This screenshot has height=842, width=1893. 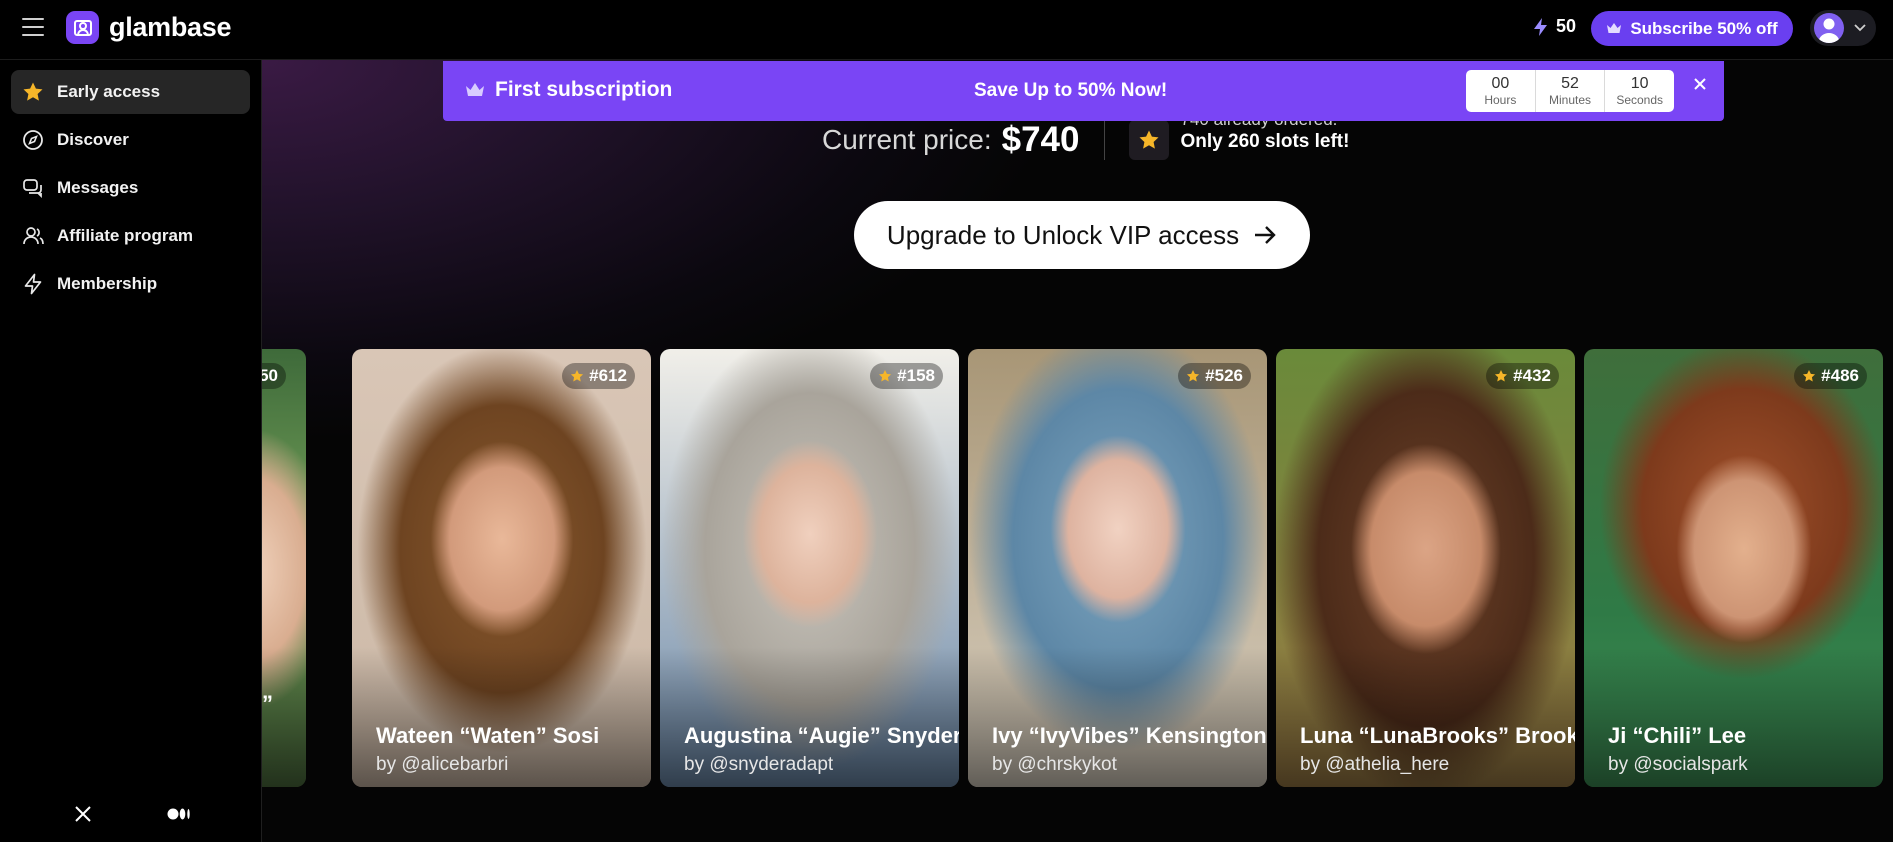 What do you see at coordinates (179, 814) in the screenshot?
I see `medium-icon` at bounding box center [179, 814].